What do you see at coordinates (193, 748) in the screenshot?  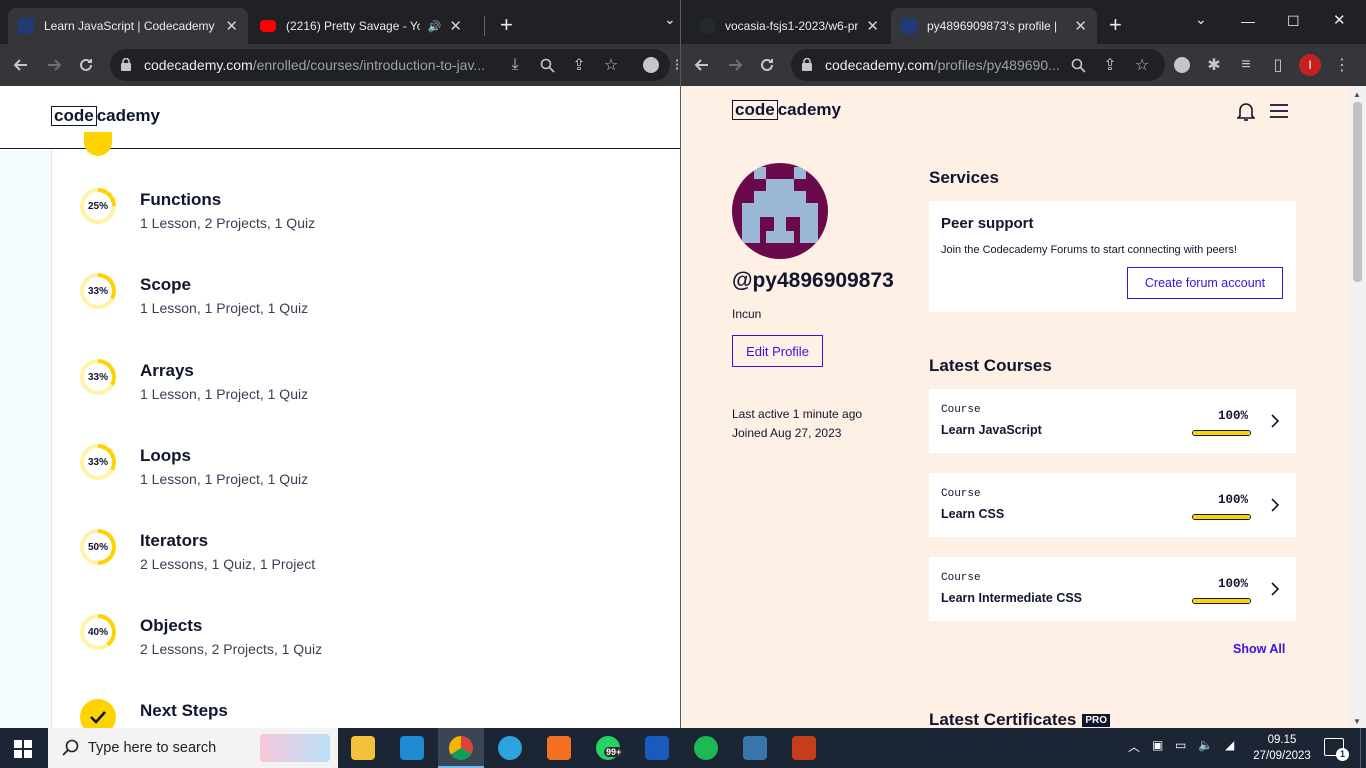 I see `taskbar-search-box: Type here to search` at bounding box center [193, 748].